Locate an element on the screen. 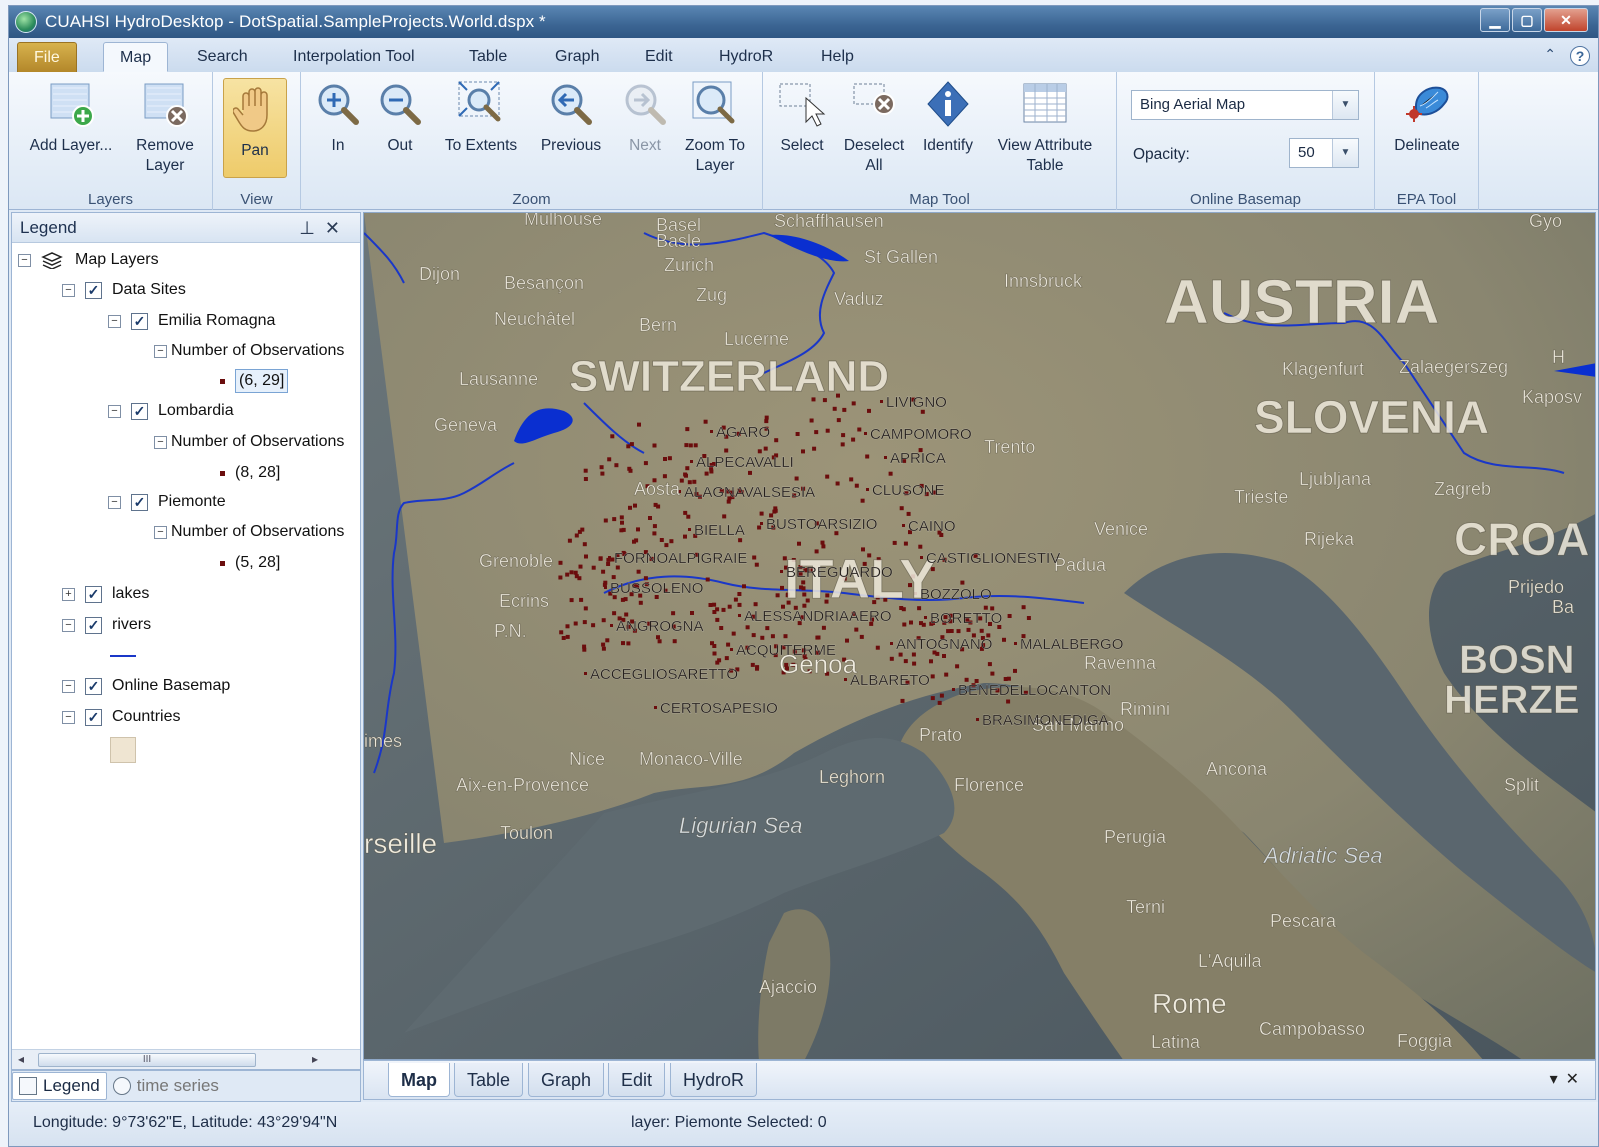 This screenshot has width=1599, height=1147. remove-layer-button: Remove Layer is located at coordinates (165, 127).